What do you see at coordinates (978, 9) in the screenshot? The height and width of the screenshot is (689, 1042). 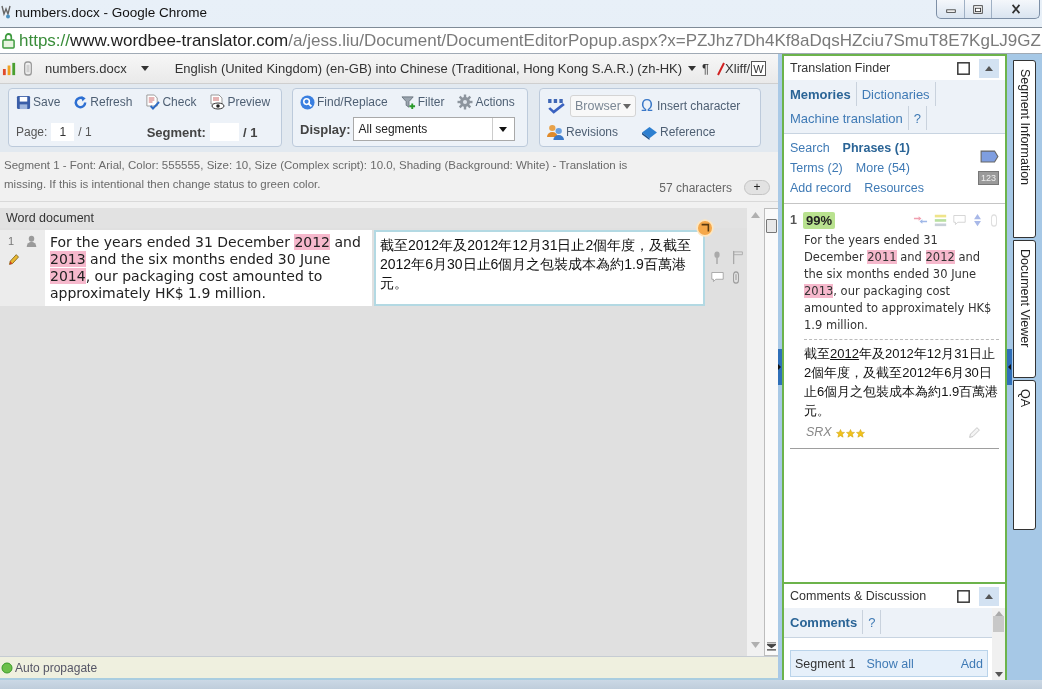 I see `maximize-icon` at bounding box center [978, 9].